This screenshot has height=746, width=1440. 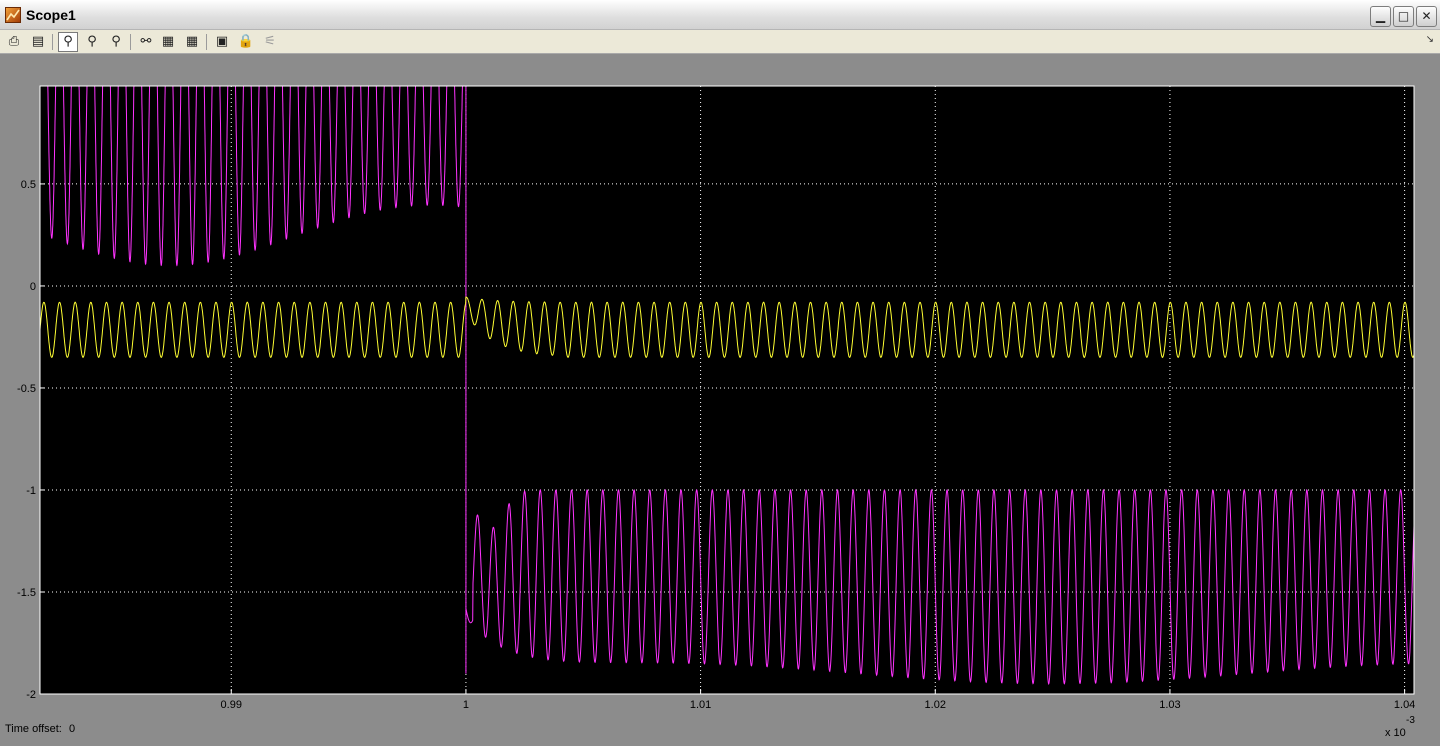 I want to click on toolbar: ↘ ⎙ ▤ ⚲ ⚲ ⚲ ⚯ ▦ ▦ ▣ 🔒 ⚟, so click(x=720, y=42).